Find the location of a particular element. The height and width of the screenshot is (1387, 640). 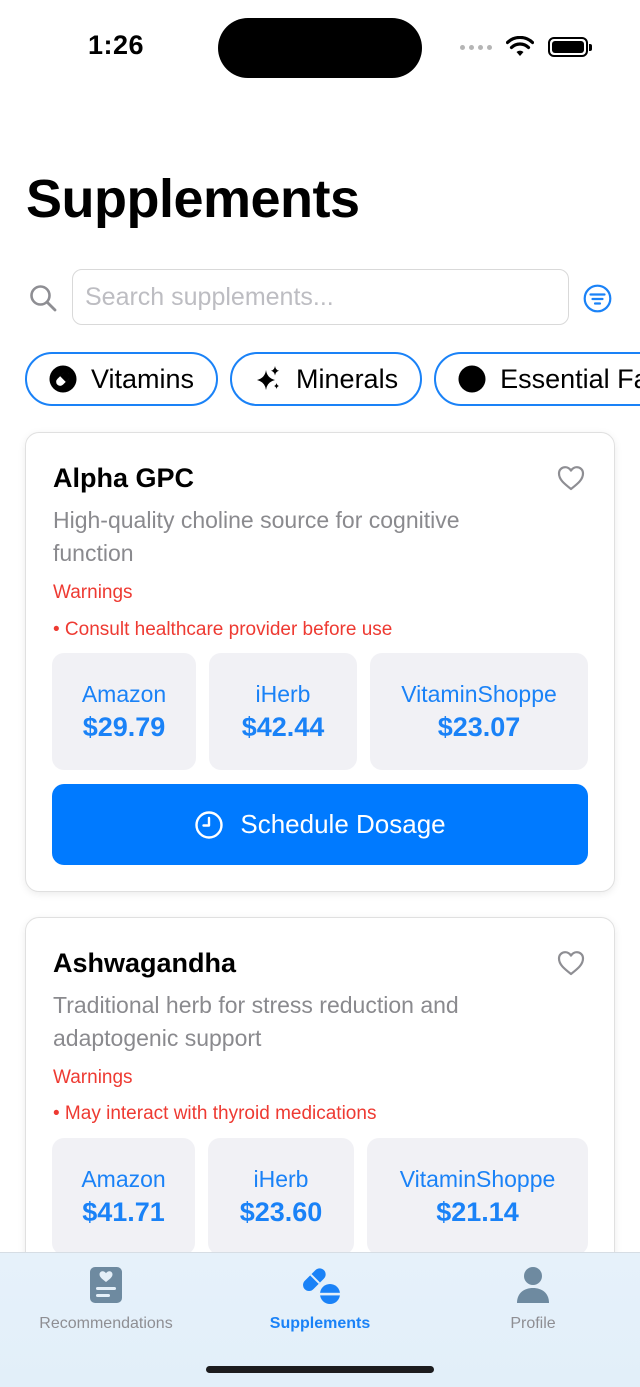

home-indicator is located at coordinates (320, 1369).